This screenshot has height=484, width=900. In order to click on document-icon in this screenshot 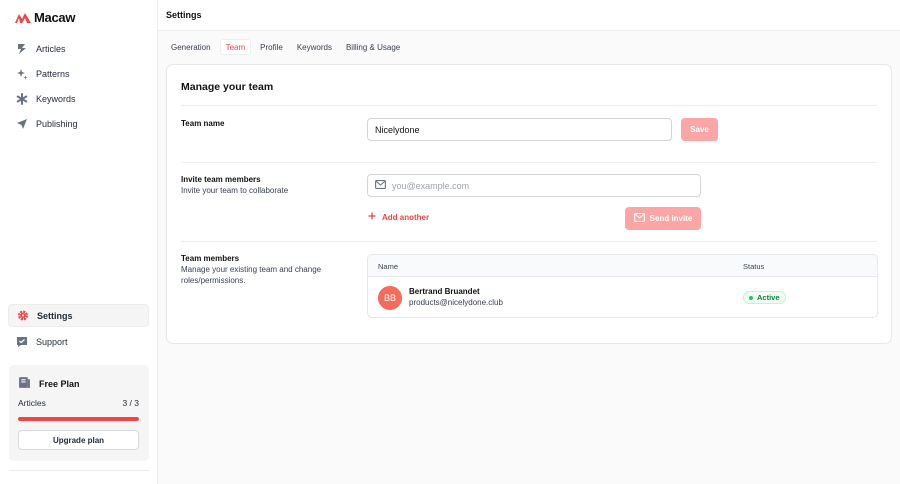, I will do `click(24, 383)`.